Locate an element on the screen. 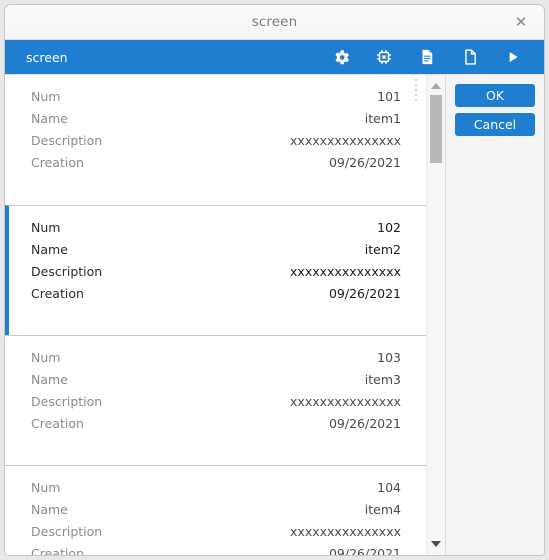  settings-gear-icon is located at coordinates (341, 57).